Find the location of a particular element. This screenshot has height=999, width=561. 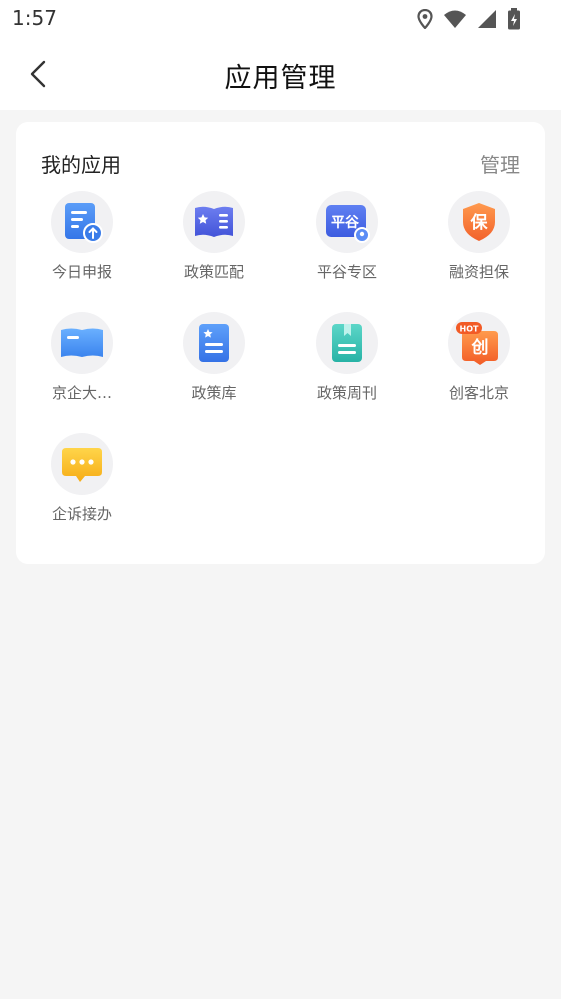

app-item-pinggu-zhuanqu: 平谷 平谷专区 is located at coordinates (347, 236).